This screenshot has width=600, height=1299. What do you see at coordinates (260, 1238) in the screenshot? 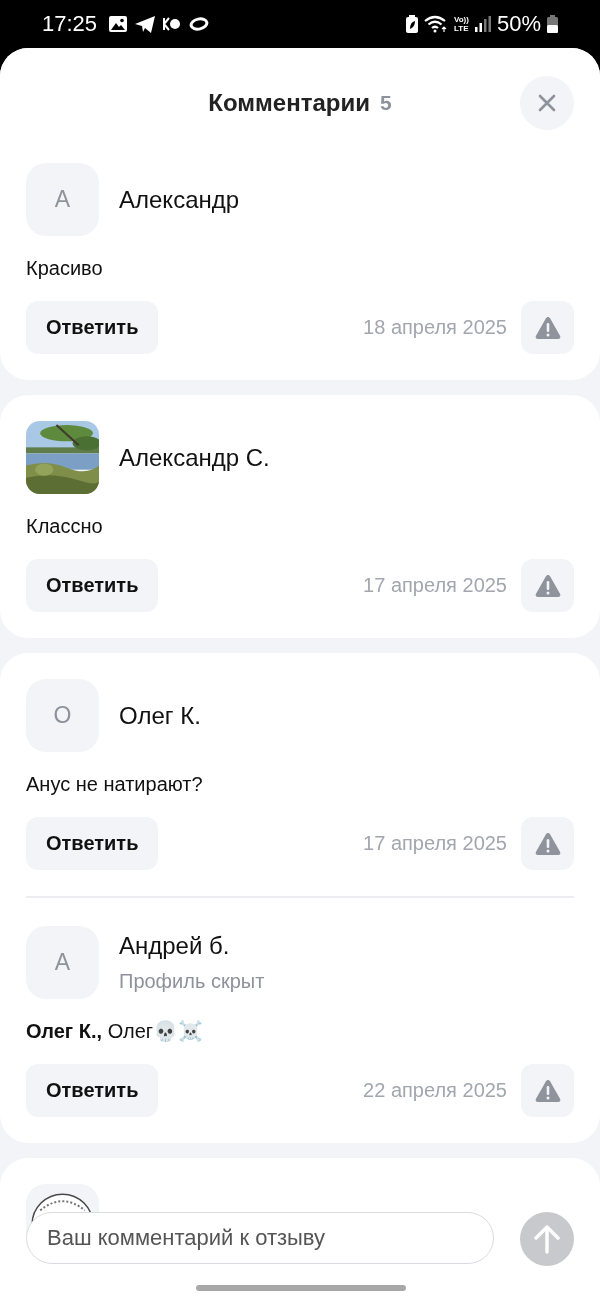
I see `comment-input: Ваш комментарий к отзыву` at bounding box center [260, 1238].